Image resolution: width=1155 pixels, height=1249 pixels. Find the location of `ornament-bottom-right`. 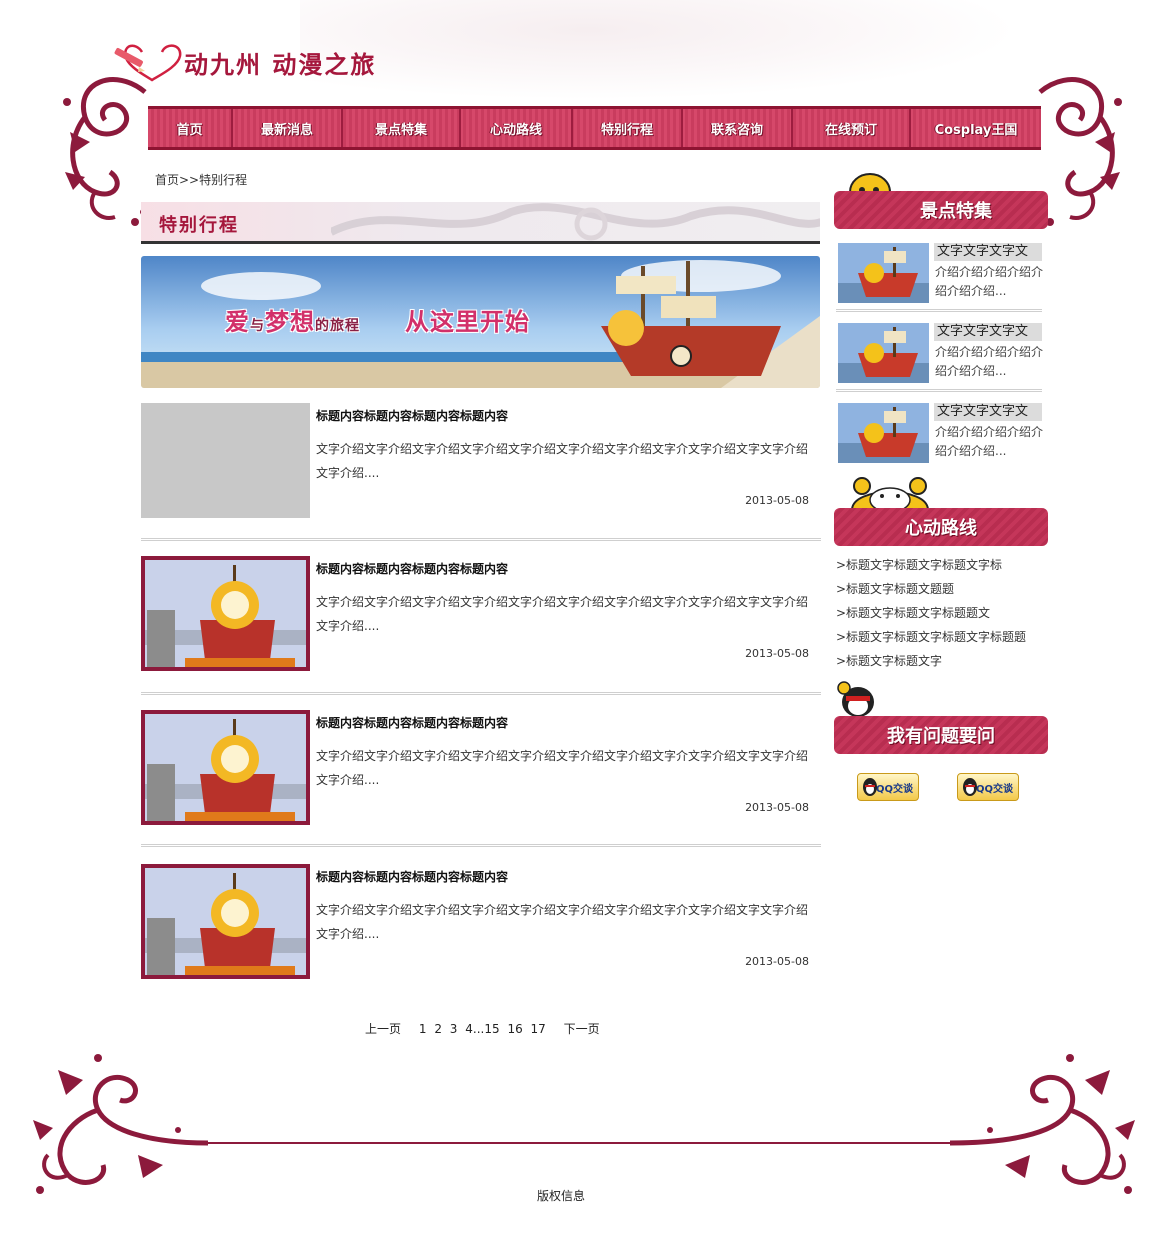

ornament-bottom-right is located at coordinates (1042, 1124).